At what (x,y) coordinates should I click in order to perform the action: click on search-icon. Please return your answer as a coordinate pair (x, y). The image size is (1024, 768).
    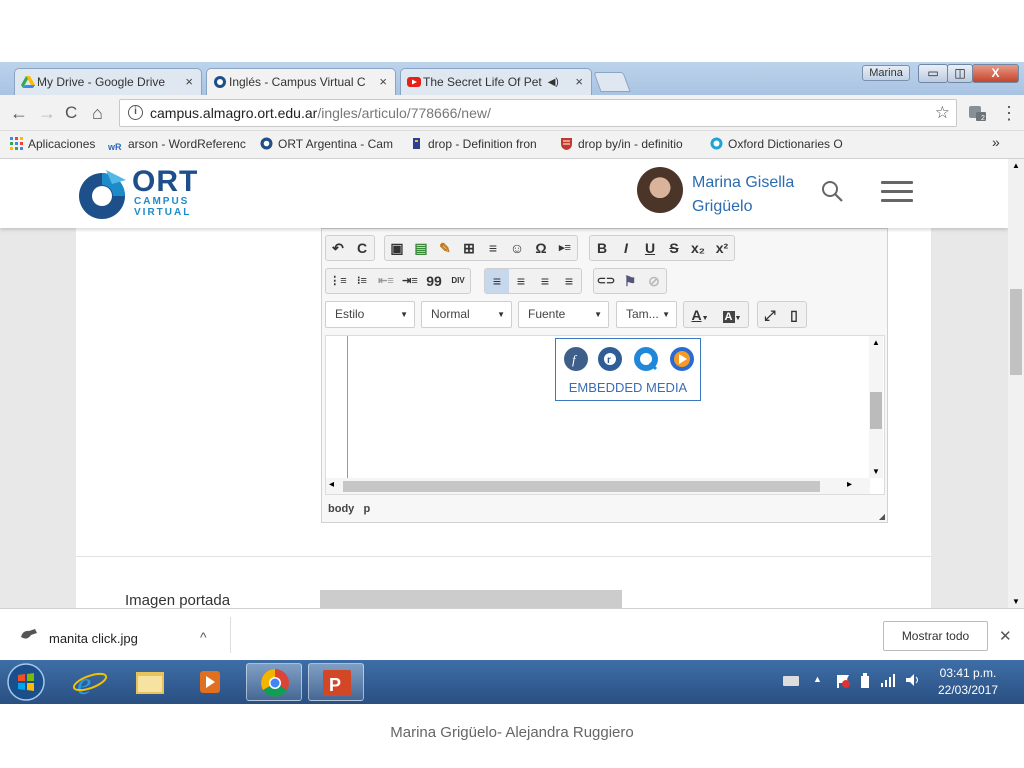
    Looking at the image, I should click on (832, 191).